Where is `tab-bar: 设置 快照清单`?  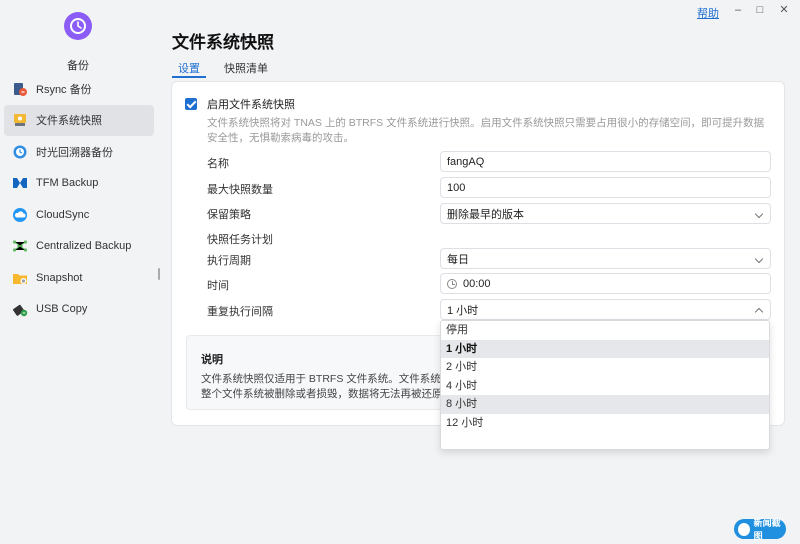
tab-bar: 设置 快照清单 is located at coordinates (229, 68).